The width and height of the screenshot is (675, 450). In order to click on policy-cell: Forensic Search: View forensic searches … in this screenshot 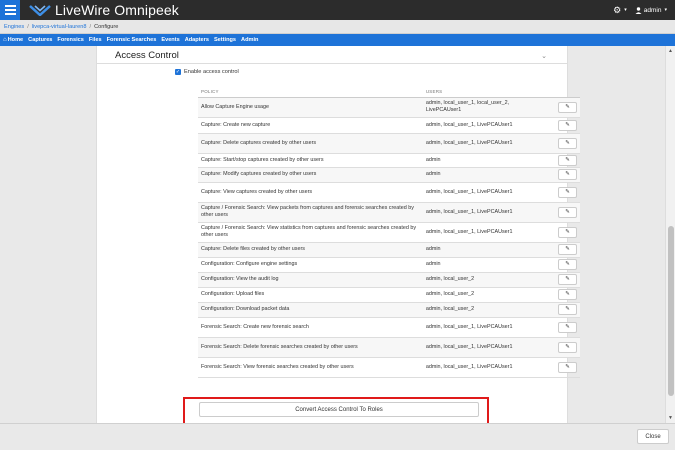, I will do `click(310, 367)`.